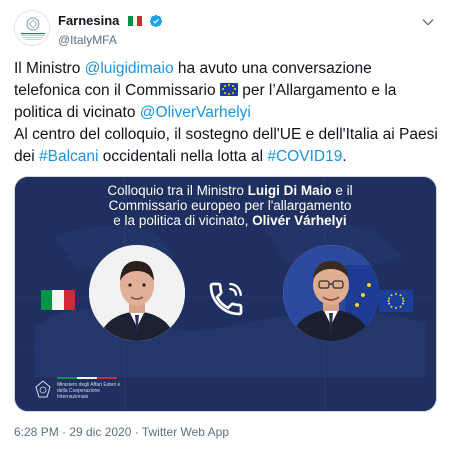 The image size is (450, 452). I want to click on phone-icon, so click(226, 299).